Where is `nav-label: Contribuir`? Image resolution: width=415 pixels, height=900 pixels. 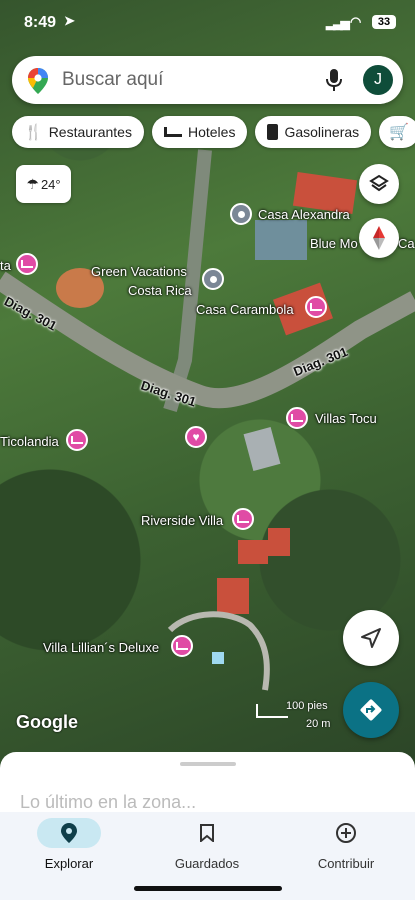
nav-label: Contribuir is located at coordinates (346, 863).